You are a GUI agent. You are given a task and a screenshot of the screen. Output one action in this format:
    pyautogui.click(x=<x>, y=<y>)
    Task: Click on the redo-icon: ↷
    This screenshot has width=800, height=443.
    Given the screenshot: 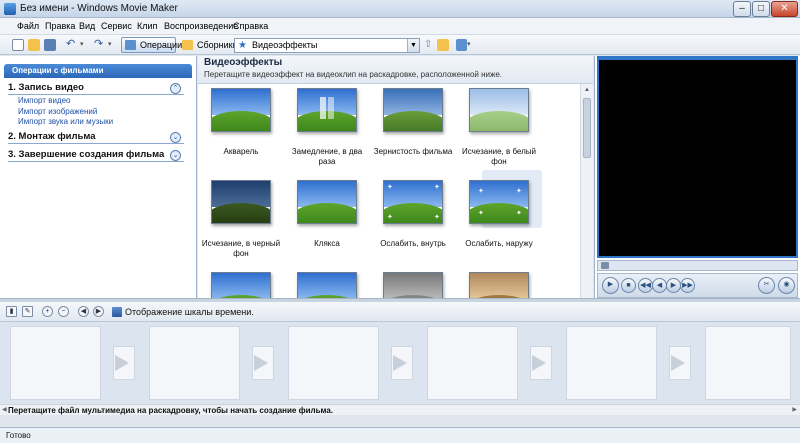 What is the action you would take?
    pyautogui.click(x=100, y=45)
    